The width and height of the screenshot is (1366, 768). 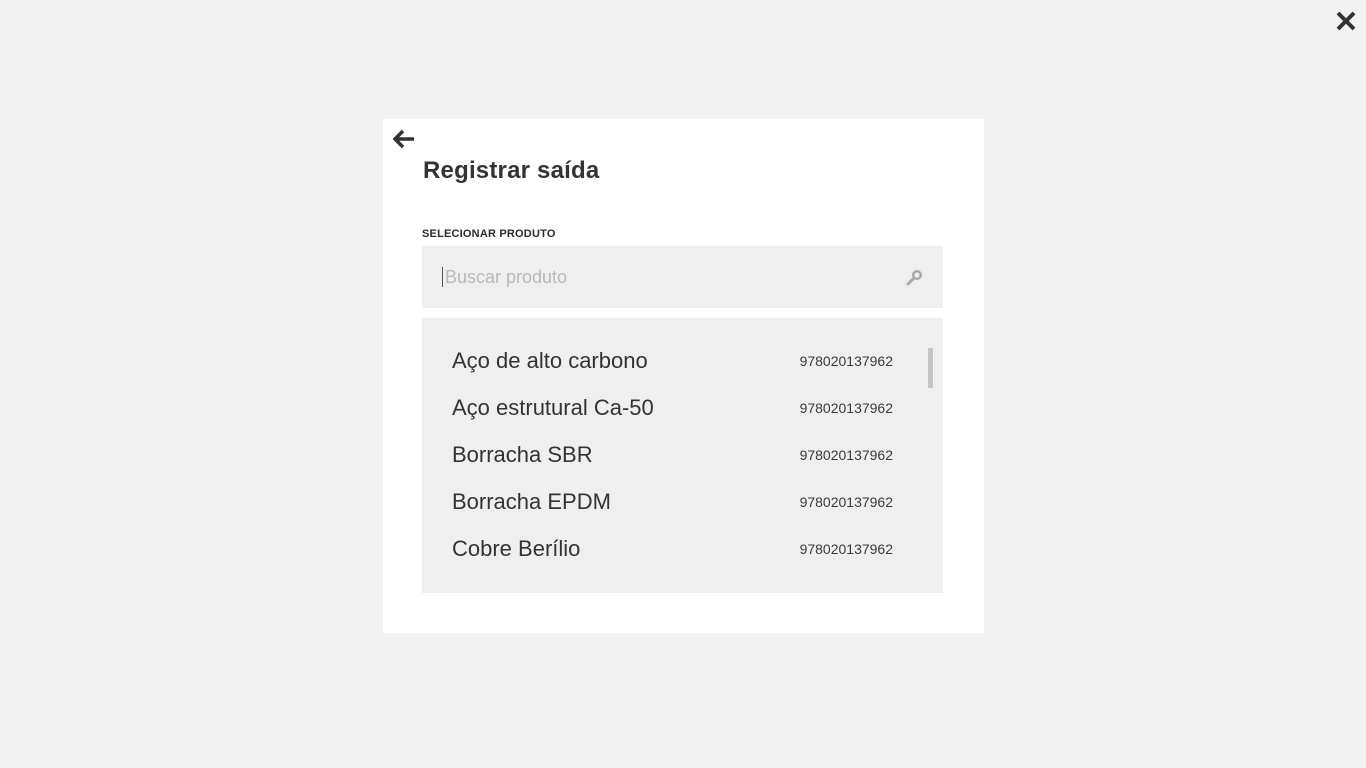 What do you see at coordinates (915, 277) in the screenshot?
I see `search-icon` at bounding box center [915, 277].